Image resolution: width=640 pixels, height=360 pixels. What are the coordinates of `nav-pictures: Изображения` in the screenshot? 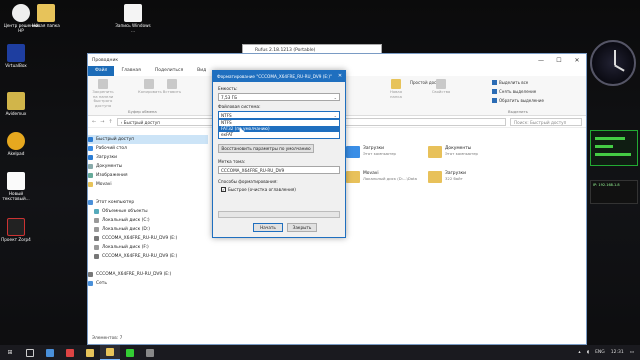 It's located at (148, 175).